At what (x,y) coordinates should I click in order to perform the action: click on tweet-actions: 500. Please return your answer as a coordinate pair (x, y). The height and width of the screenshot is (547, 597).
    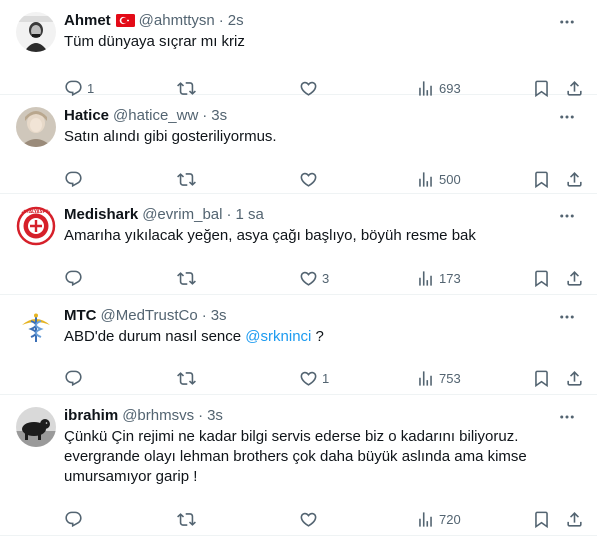
    Looking at the image, I should click on (324, 179).